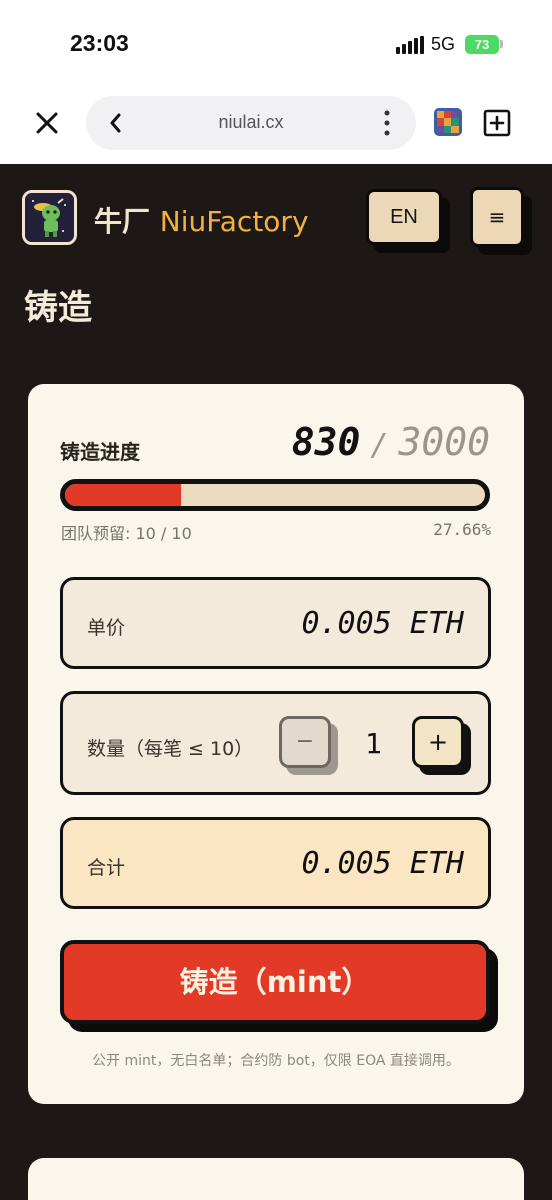  Describe the element at coordinates (462, 529) in the screenshot. I see `progress-percent: 27.66%` at that location.